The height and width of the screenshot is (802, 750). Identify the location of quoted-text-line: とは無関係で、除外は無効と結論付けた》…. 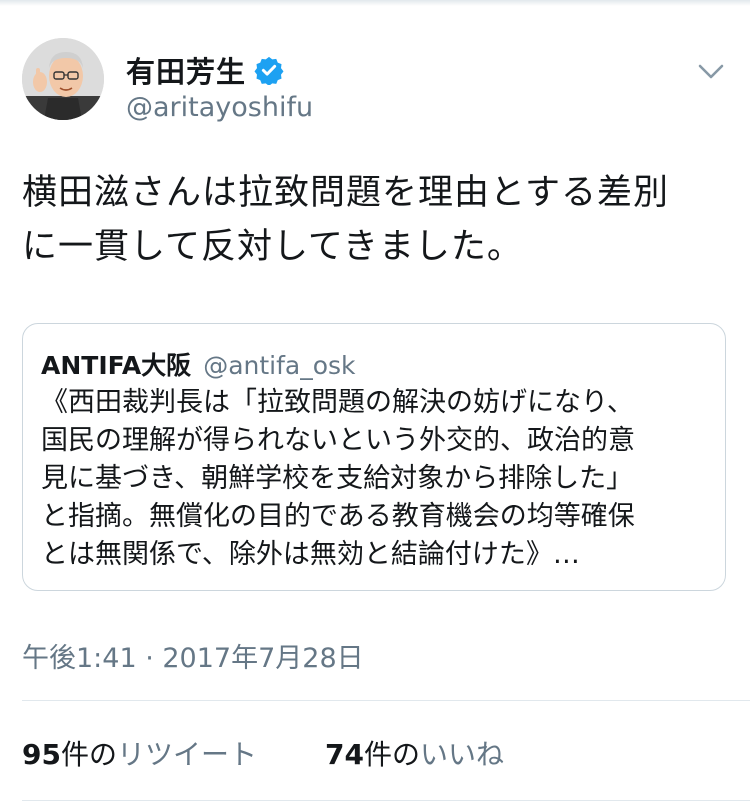
(310, 554).